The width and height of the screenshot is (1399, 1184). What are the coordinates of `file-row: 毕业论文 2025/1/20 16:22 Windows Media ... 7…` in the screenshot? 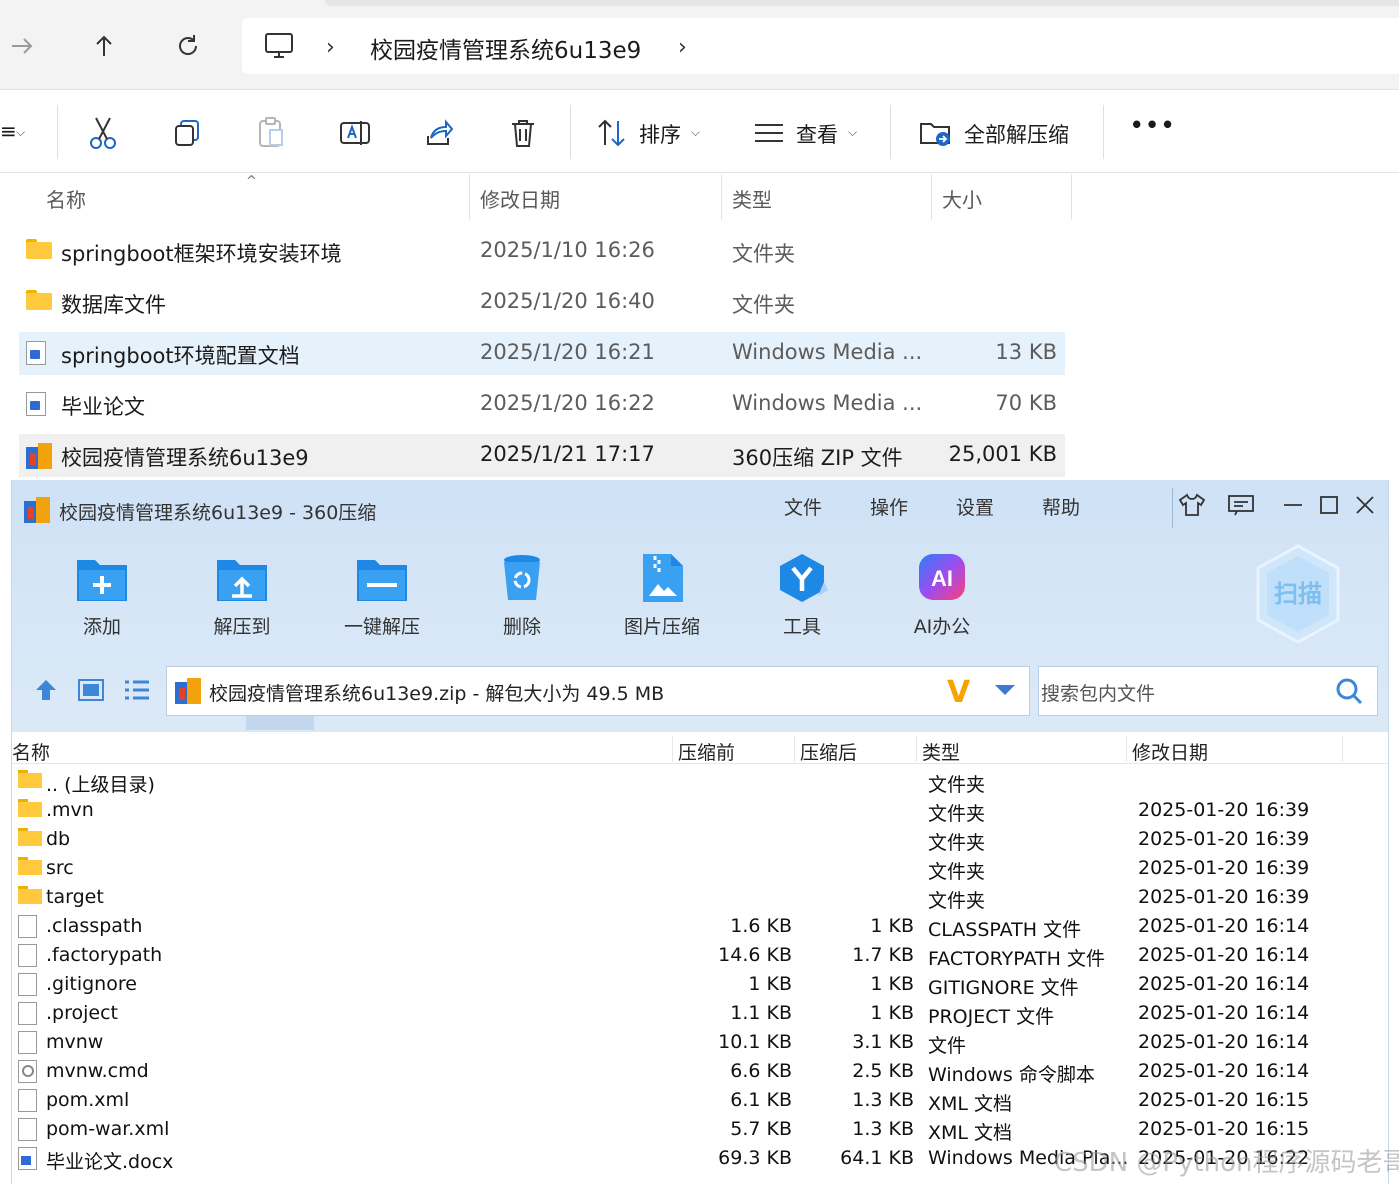 It's located at (542, 404).